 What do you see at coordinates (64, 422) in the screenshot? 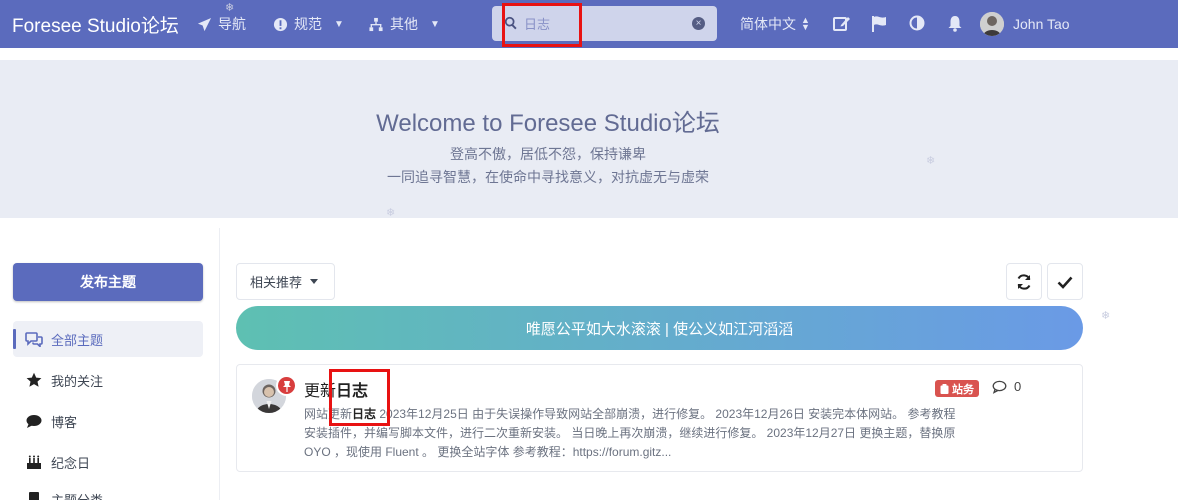
I see `sidebar-item-label: 博客` at bounding box center [64, 422].